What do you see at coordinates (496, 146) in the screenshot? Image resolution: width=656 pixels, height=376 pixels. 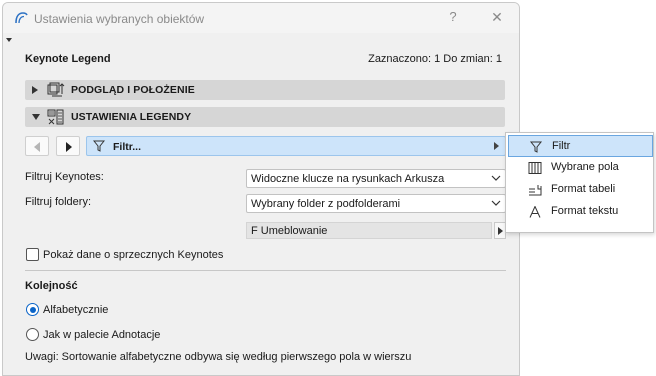 I see `dropdown-arrow-icon` at bounding box center [496, 146].